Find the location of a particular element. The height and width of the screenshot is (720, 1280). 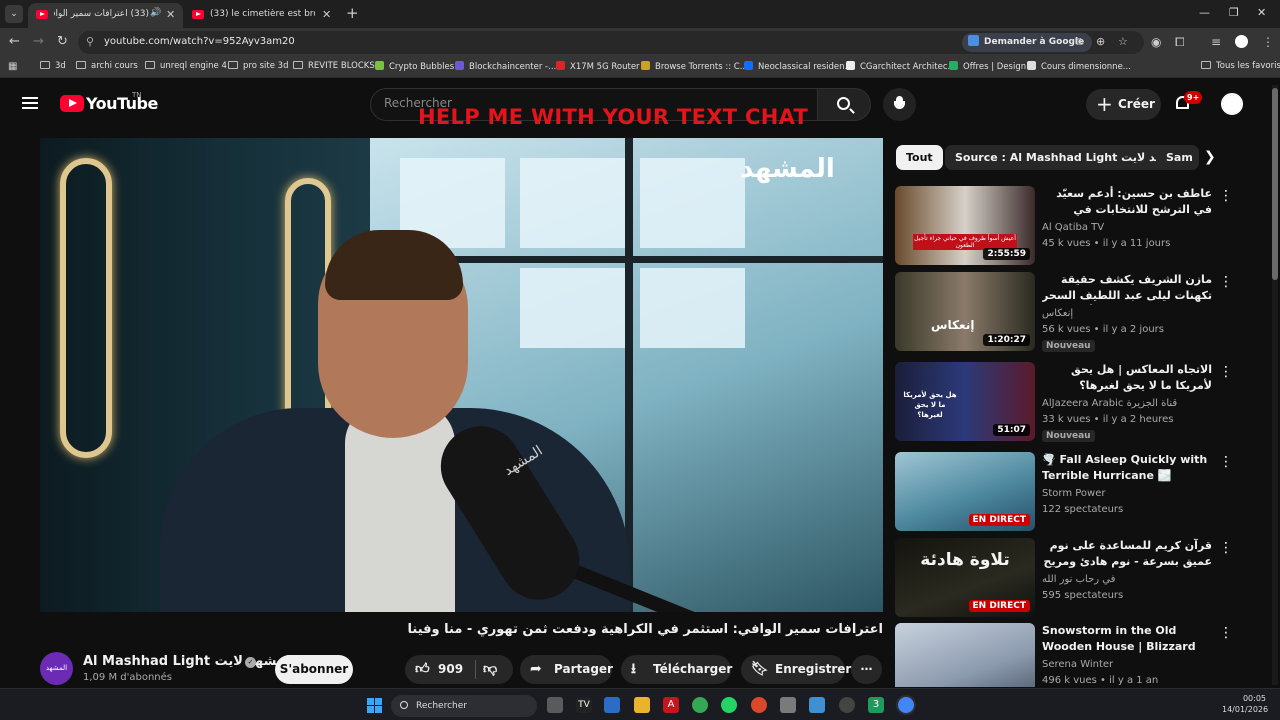

file-explorer-icon is located at coordinates (642, 705).